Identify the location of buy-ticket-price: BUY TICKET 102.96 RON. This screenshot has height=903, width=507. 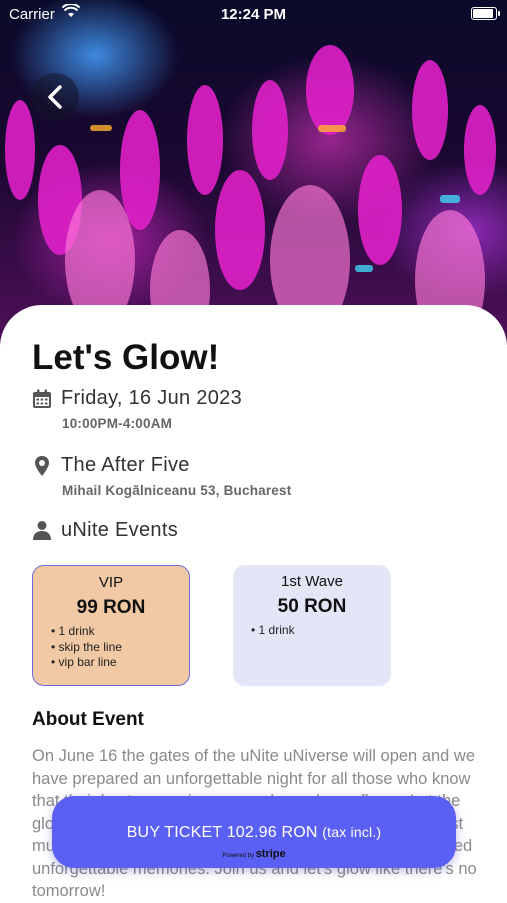
(222, 832).